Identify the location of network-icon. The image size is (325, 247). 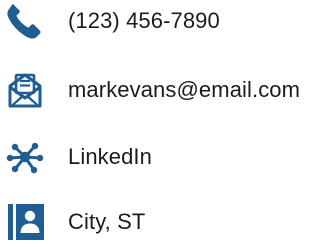
(25, 157).